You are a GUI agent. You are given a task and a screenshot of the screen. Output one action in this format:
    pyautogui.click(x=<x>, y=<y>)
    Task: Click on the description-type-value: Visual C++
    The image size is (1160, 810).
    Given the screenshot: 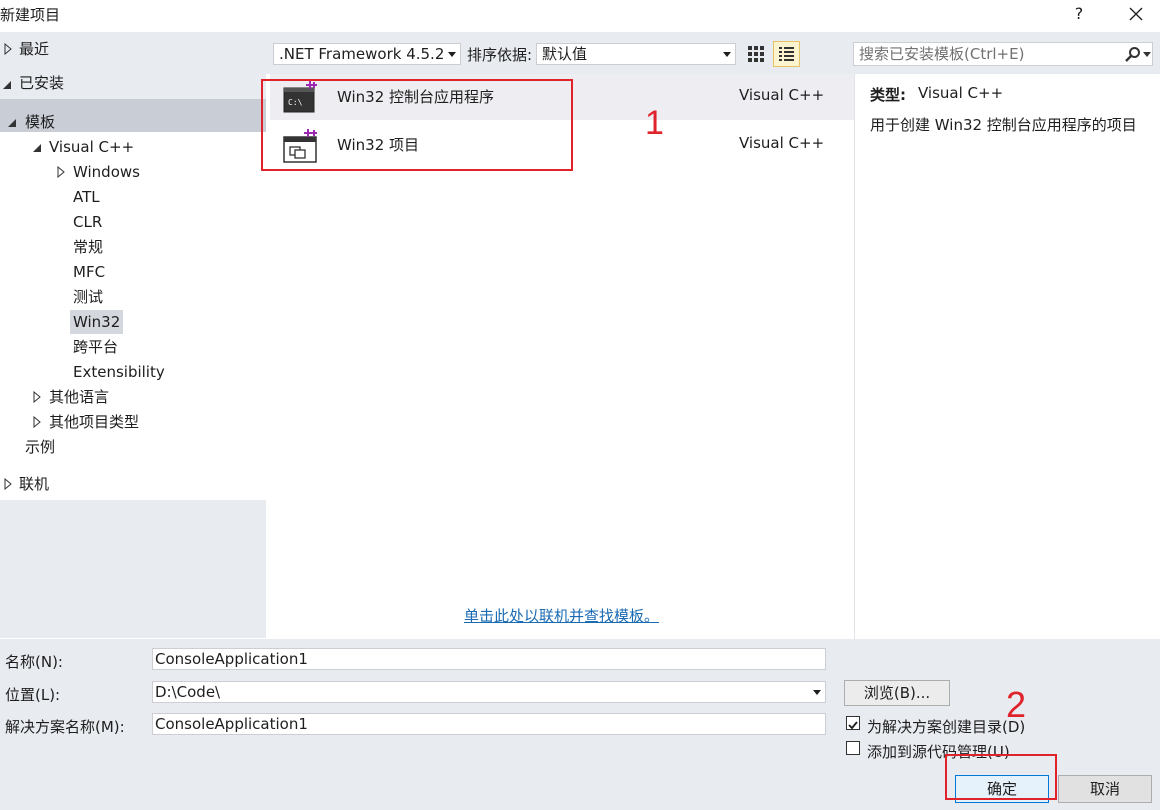 What is the action you would take?
    pyautogui.click(x=961, y=93)
    